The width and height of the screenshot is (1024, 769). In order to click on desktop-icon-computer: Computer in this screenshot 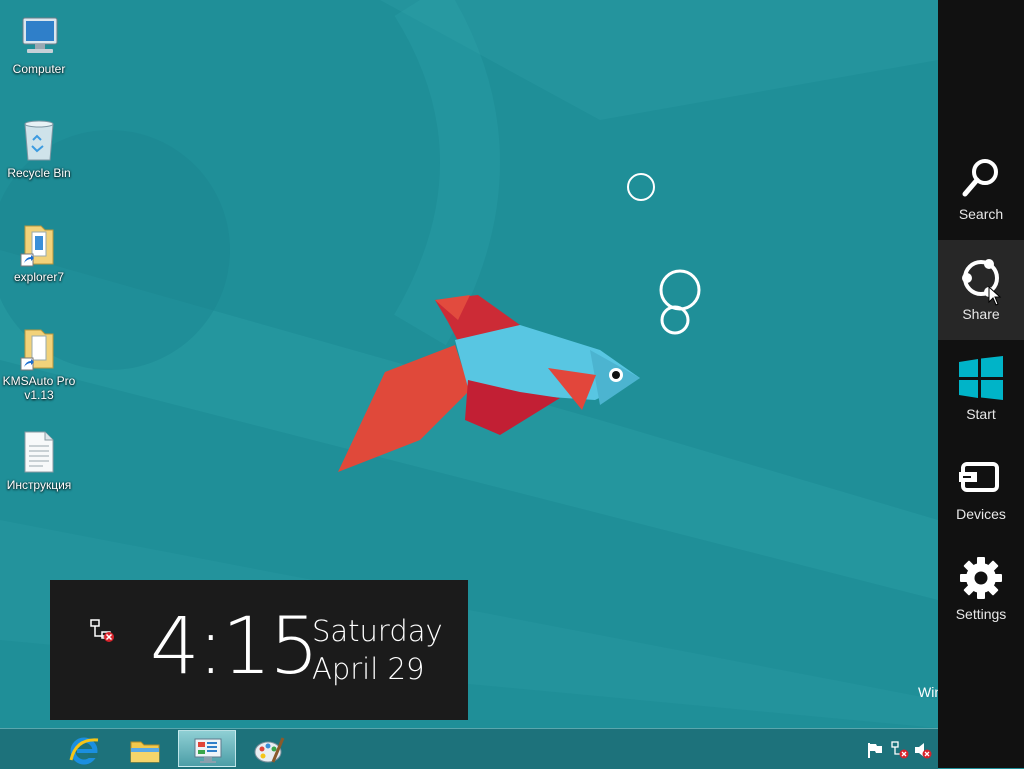, I will do `click(39, 41)`.